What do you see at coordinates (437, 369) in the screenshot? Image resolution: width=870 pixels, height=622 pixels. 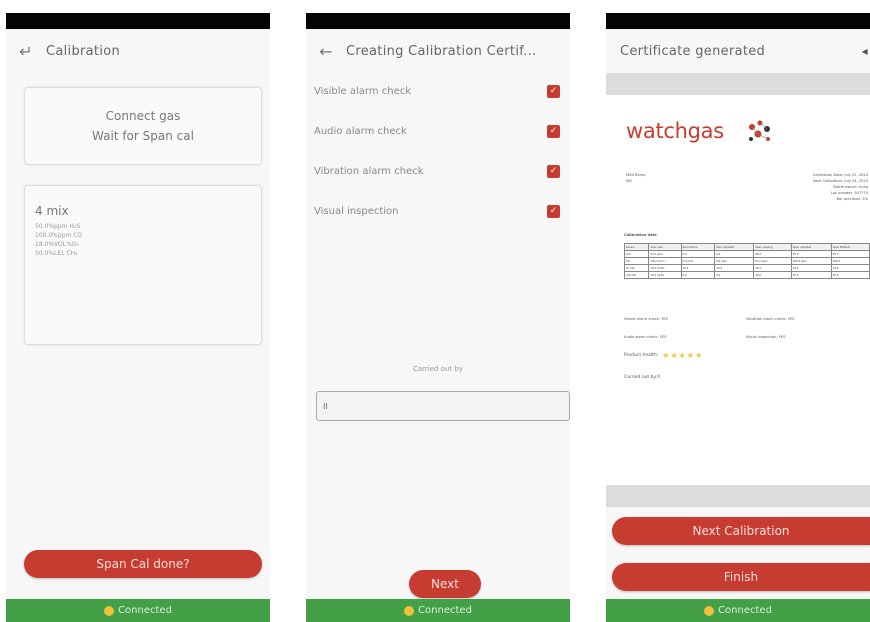 I see `carried-out-label: Carried out by` at bounding box center [437, 369].